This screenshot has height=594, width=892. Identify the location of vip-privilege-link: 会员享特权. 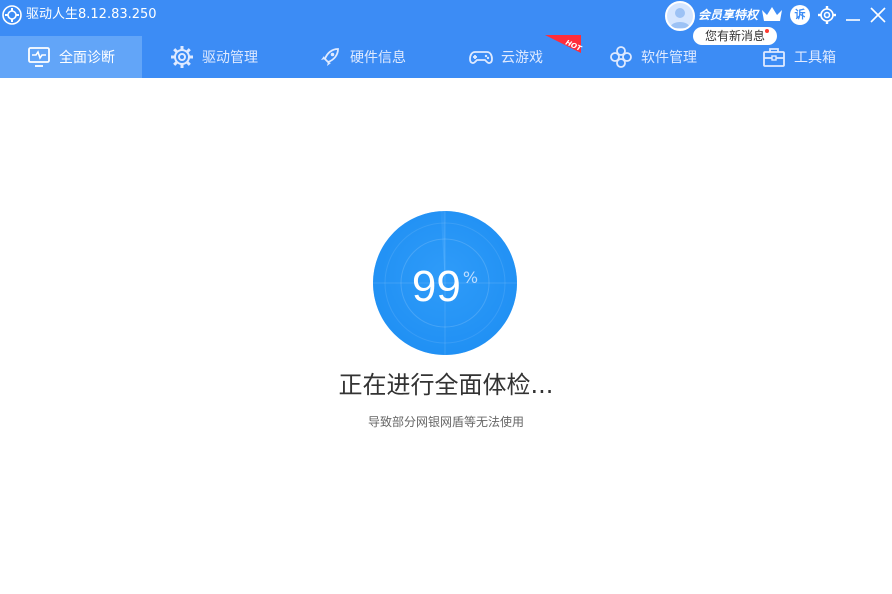
(728, 15).